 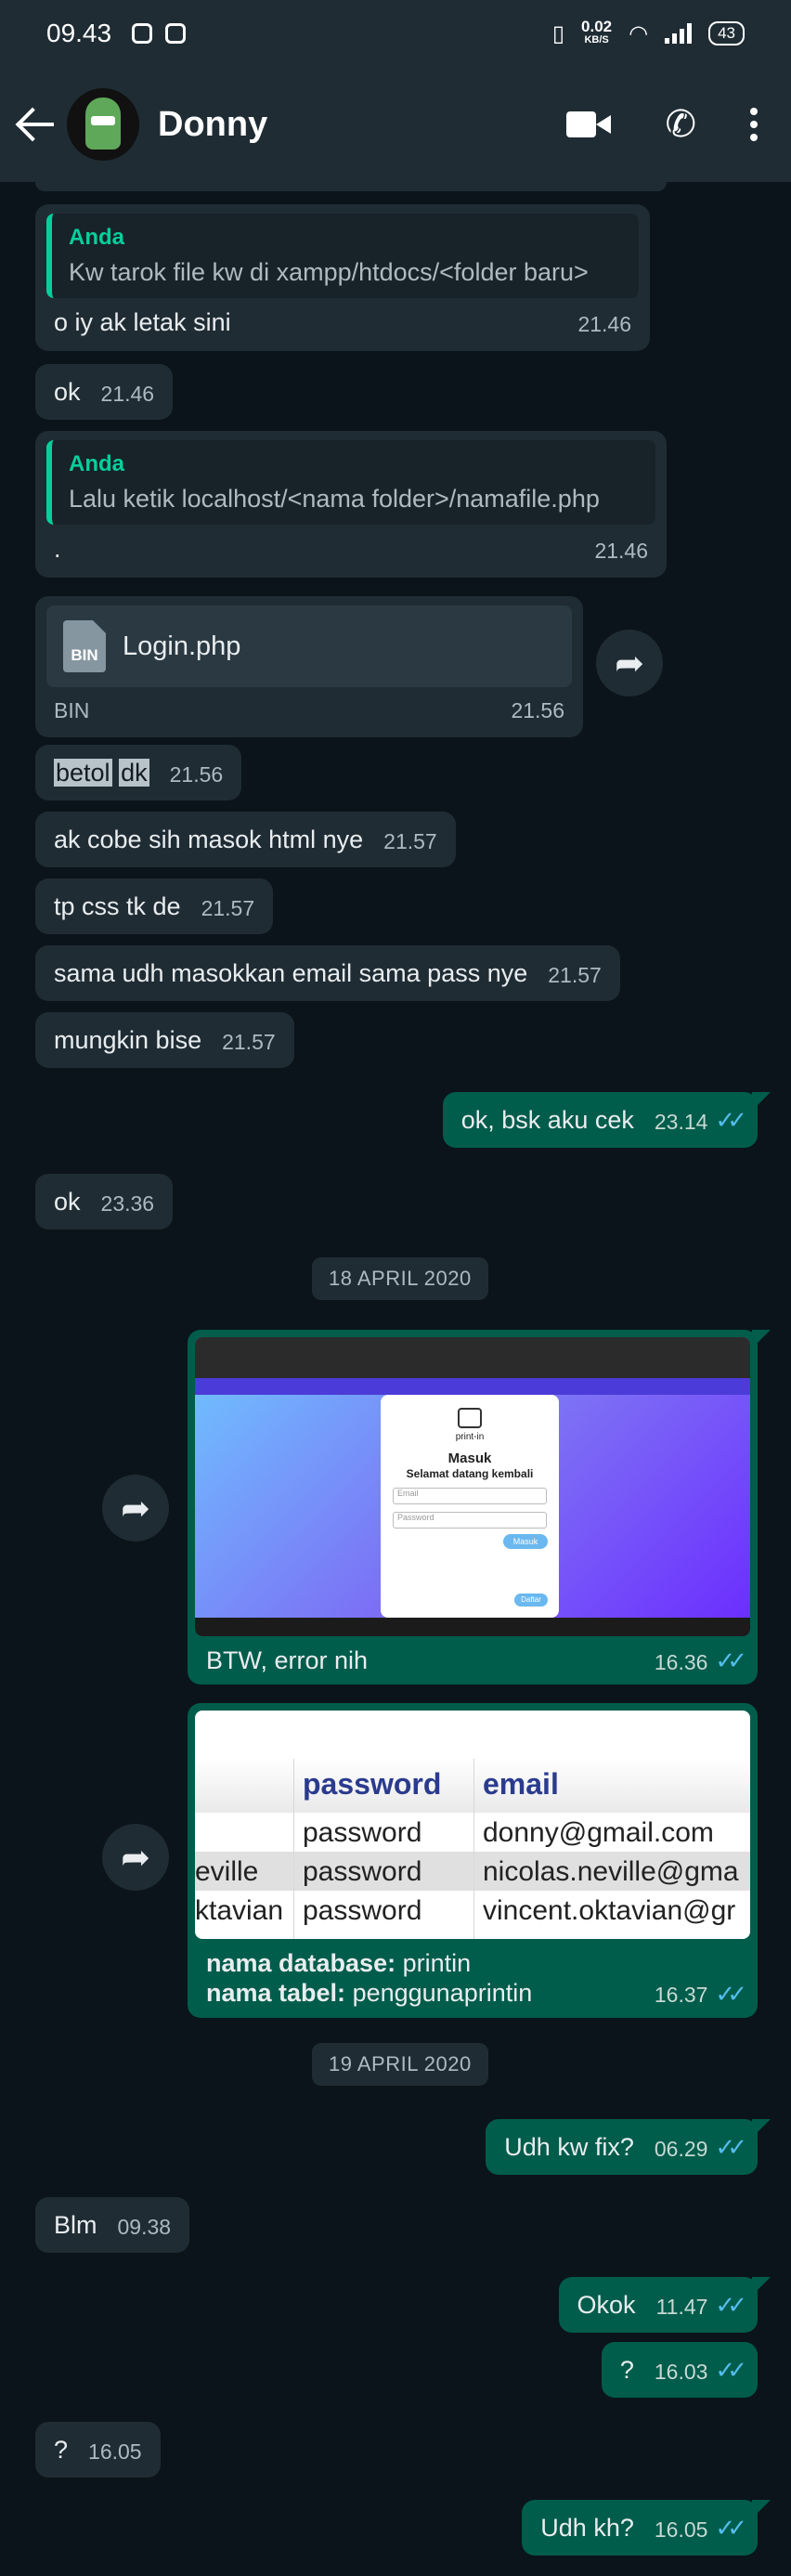 What do you see at coordinates (372, 1784) in the screenshot?
I see `table-header: password` at bounding box center [372, 1784].